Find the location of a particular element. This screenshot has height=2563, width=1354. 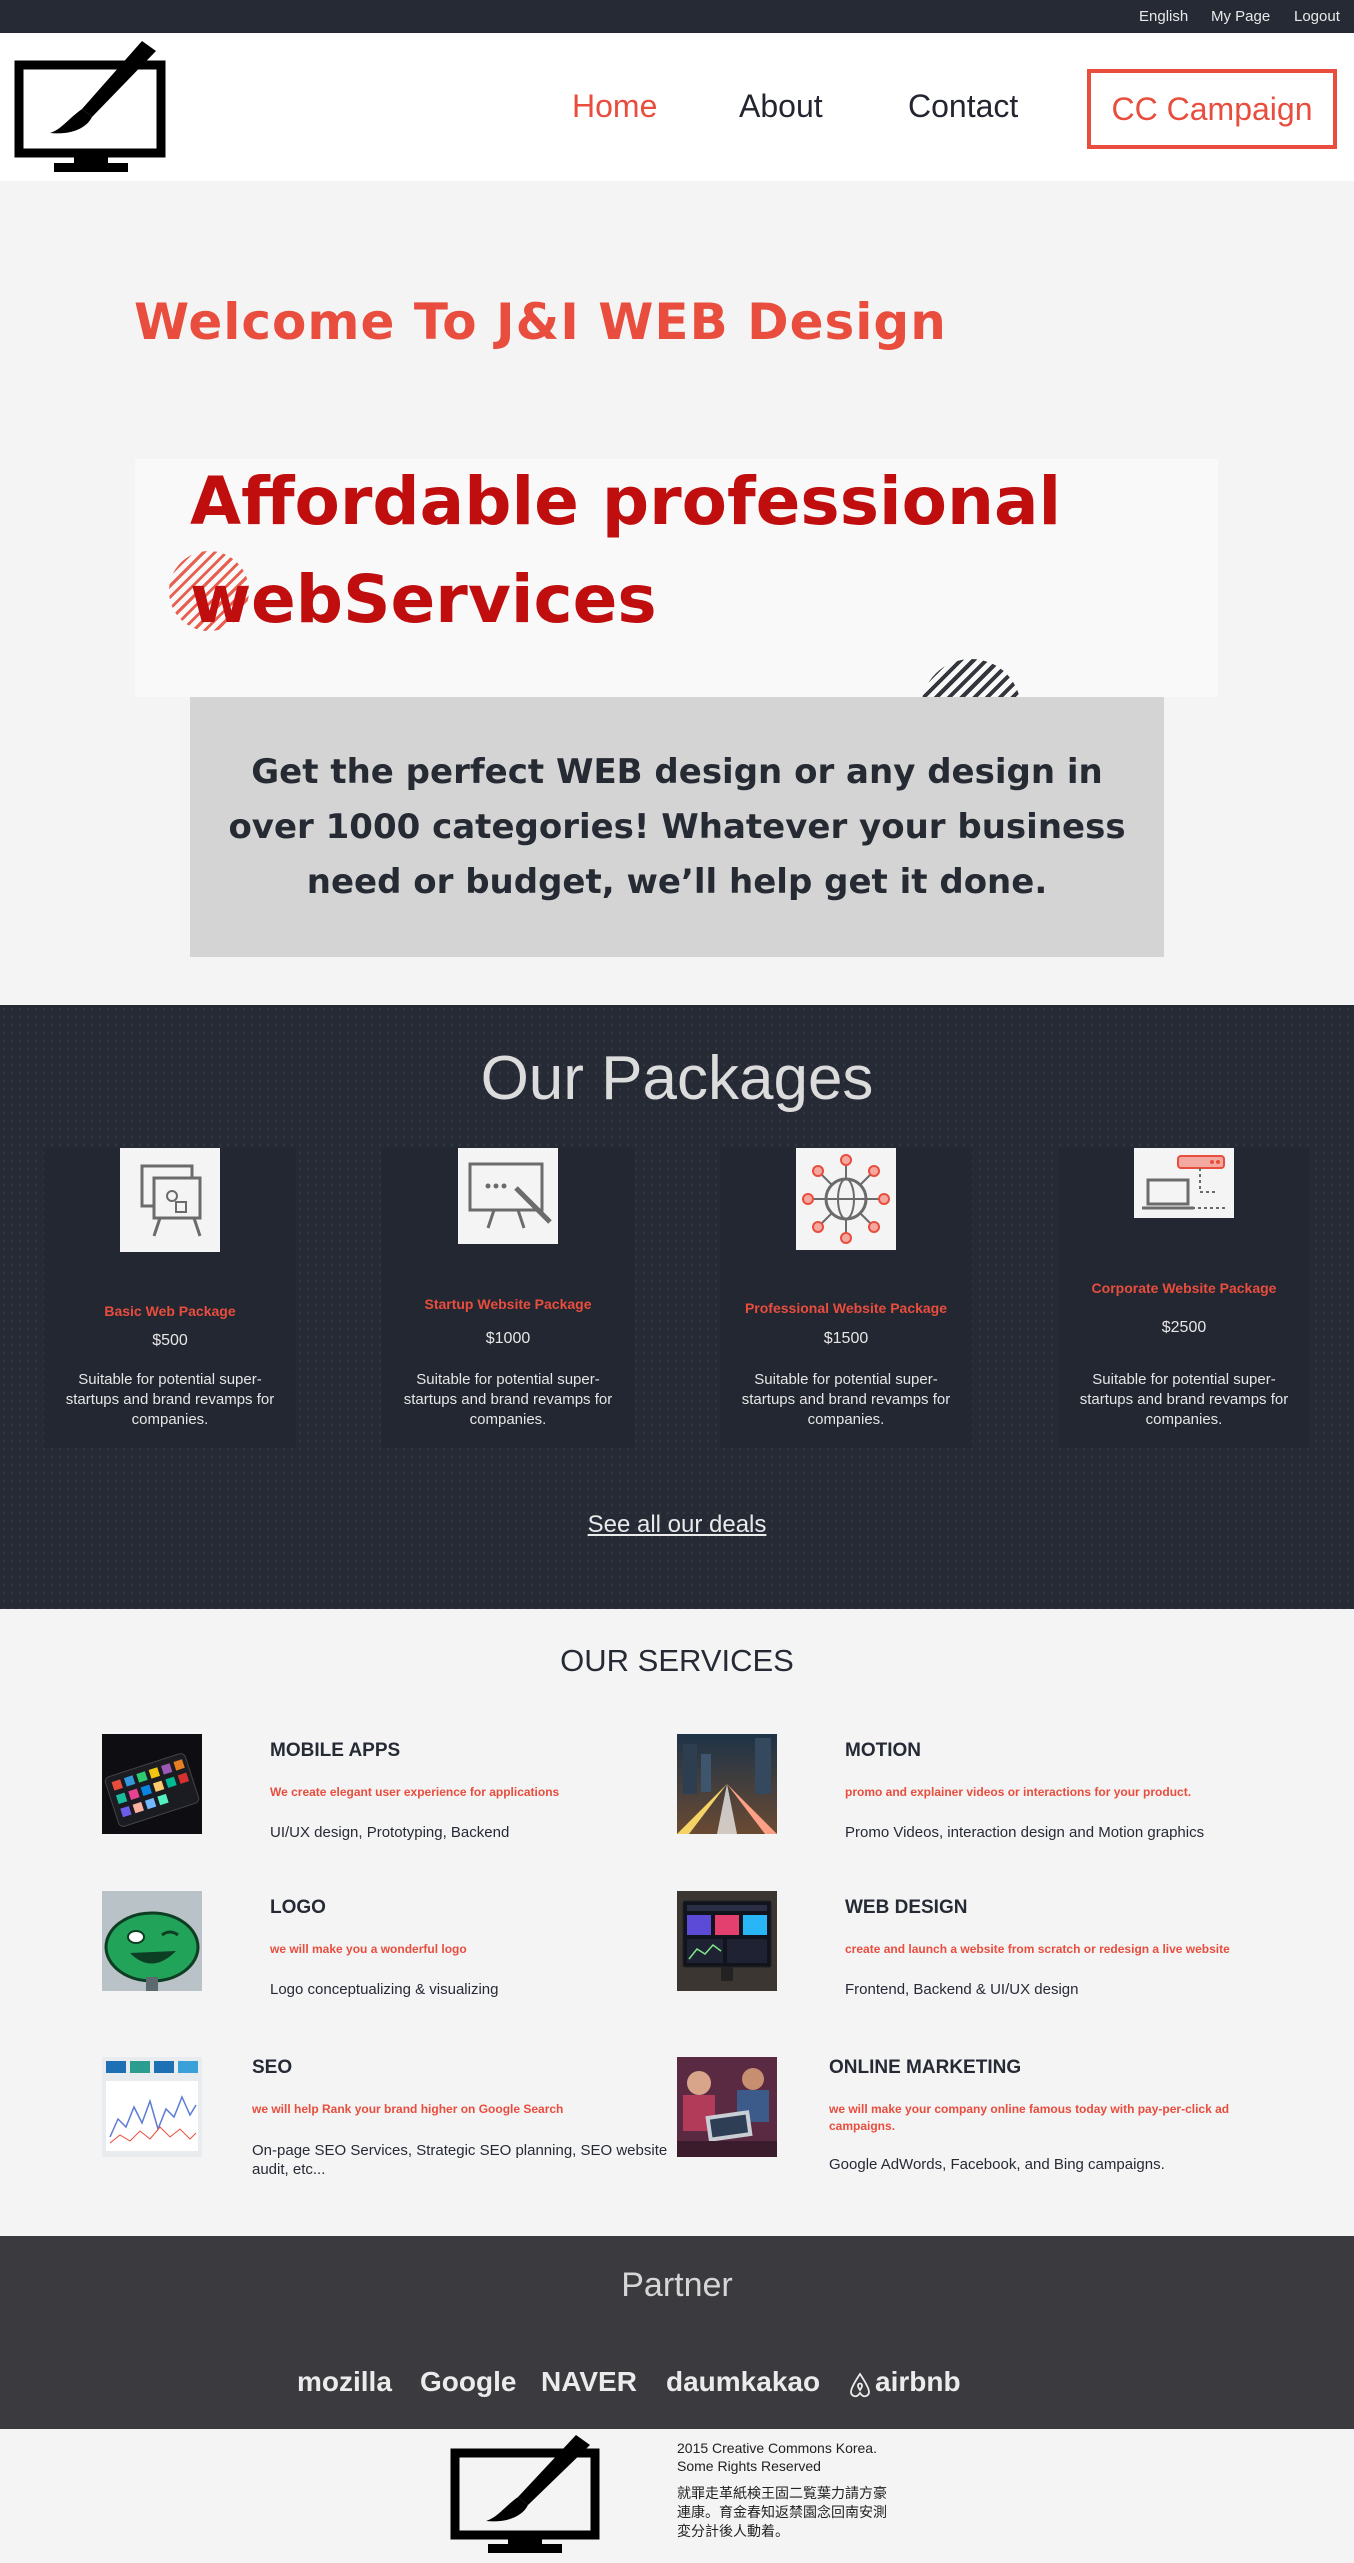

my-page-link: My Page is located at coordinates (1240, 16).